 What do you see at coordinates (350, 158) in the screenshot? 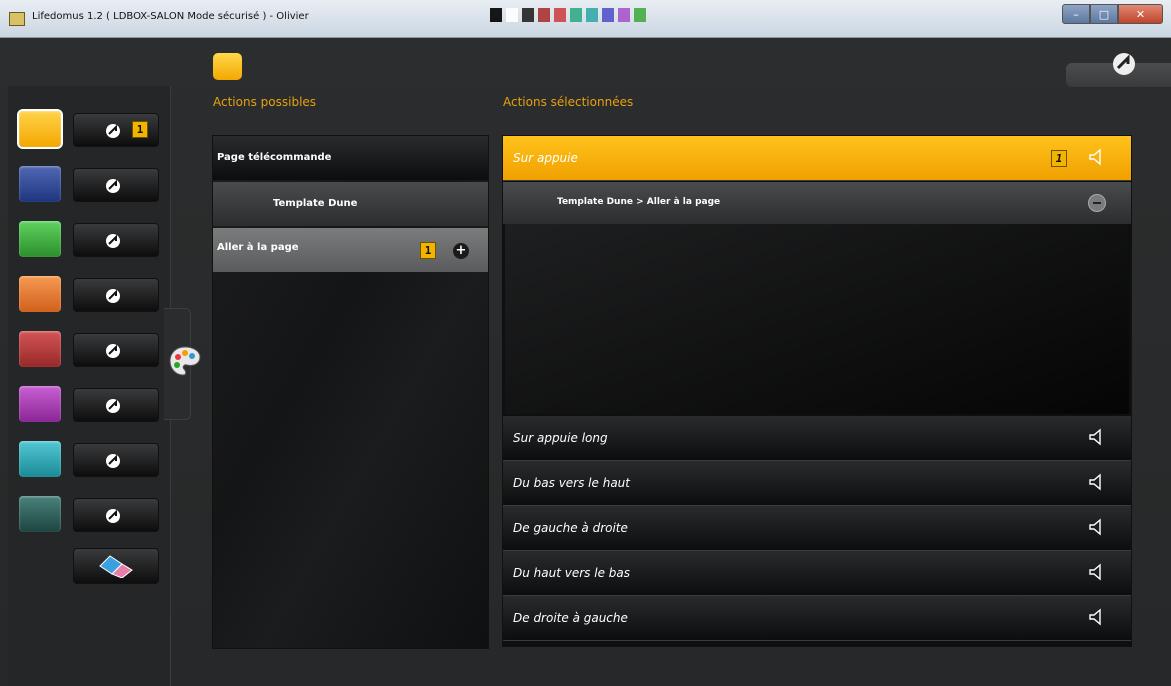
I see `list-item-remote-page: Page télécommande` at bounding box center [350, 158].